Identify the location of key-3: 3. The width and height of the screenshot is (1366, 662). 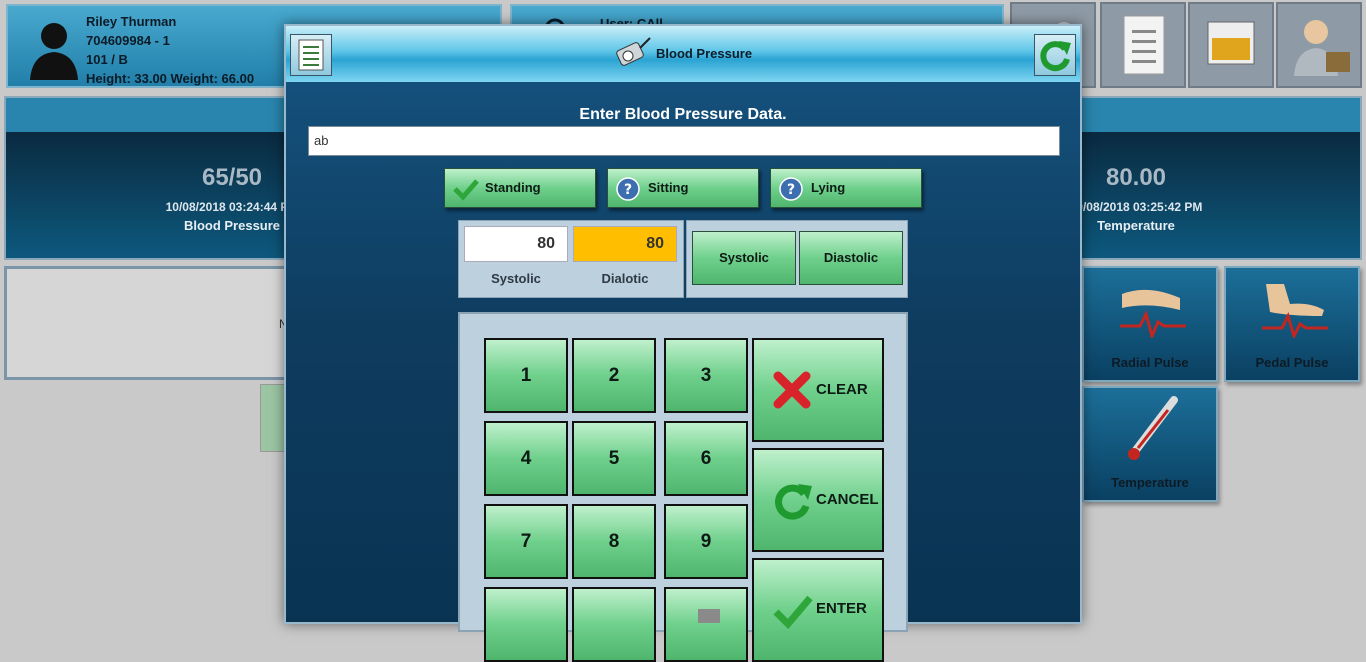
(706, 375).